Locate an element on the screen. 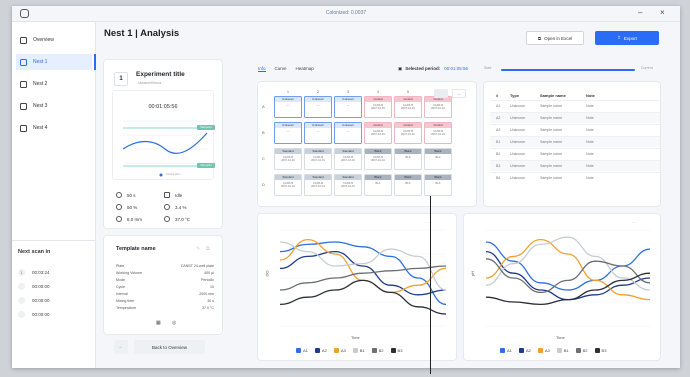  table-row: A3 Unknown Sample name Note is located at coordinates (575, 129).